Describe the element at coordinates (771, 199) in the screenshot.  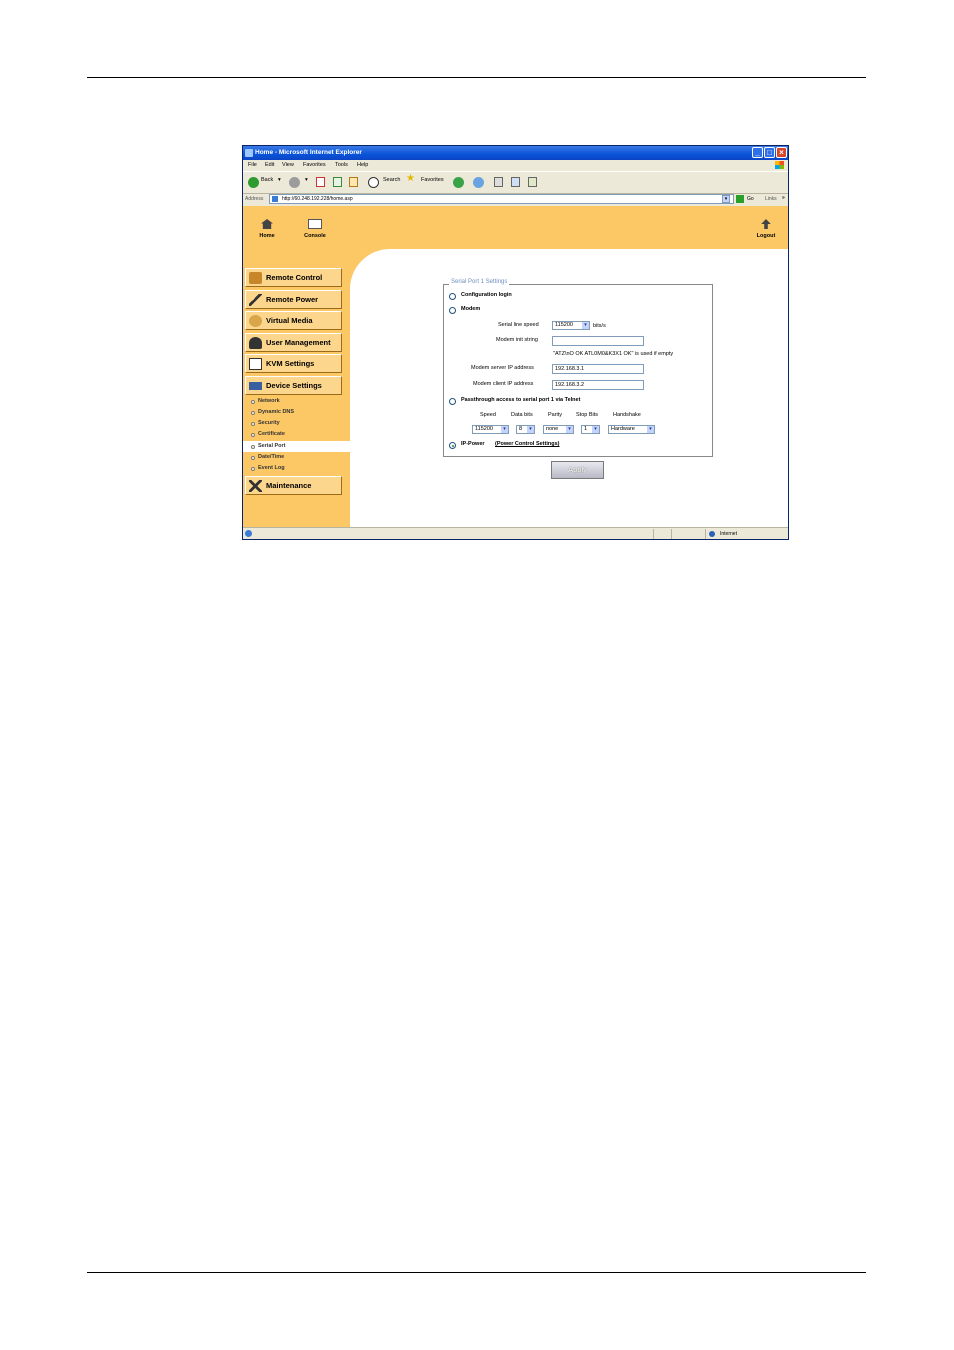
I see `links-button: Links` at that location.